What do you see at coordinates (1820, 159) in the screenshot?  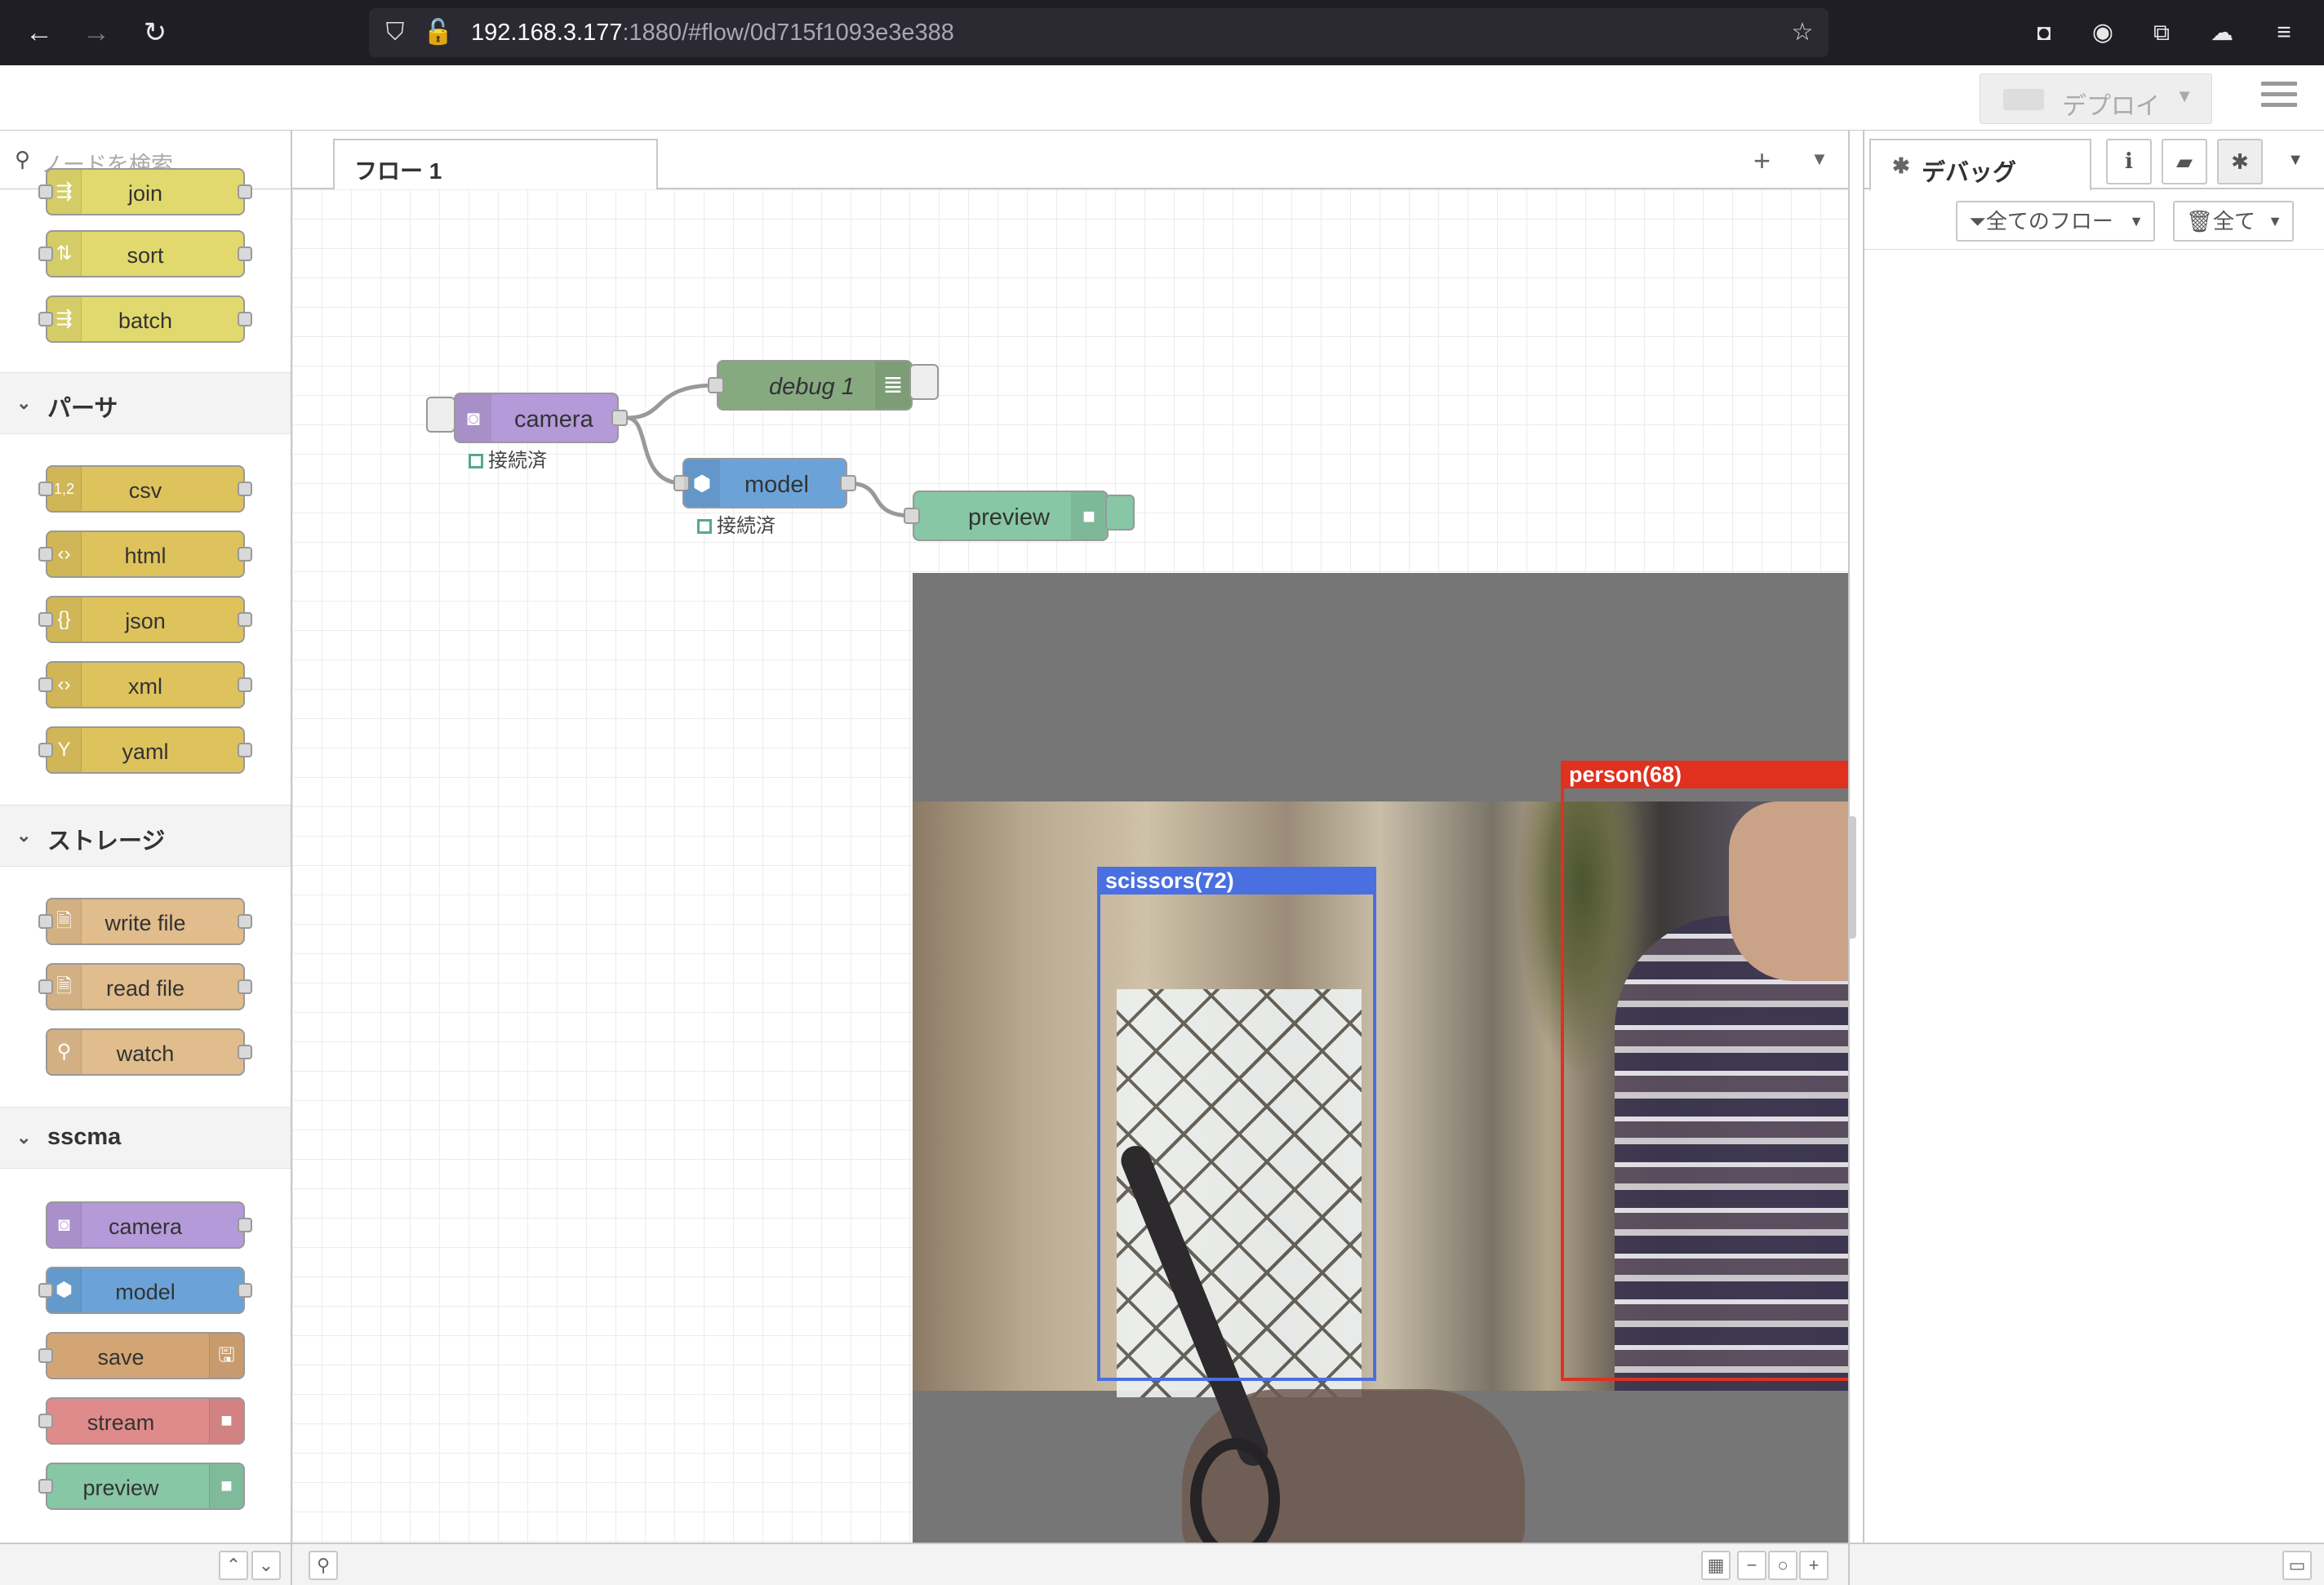 I see `tab-list-chevron-icon: ▼` at bounding box center [1820, 159].